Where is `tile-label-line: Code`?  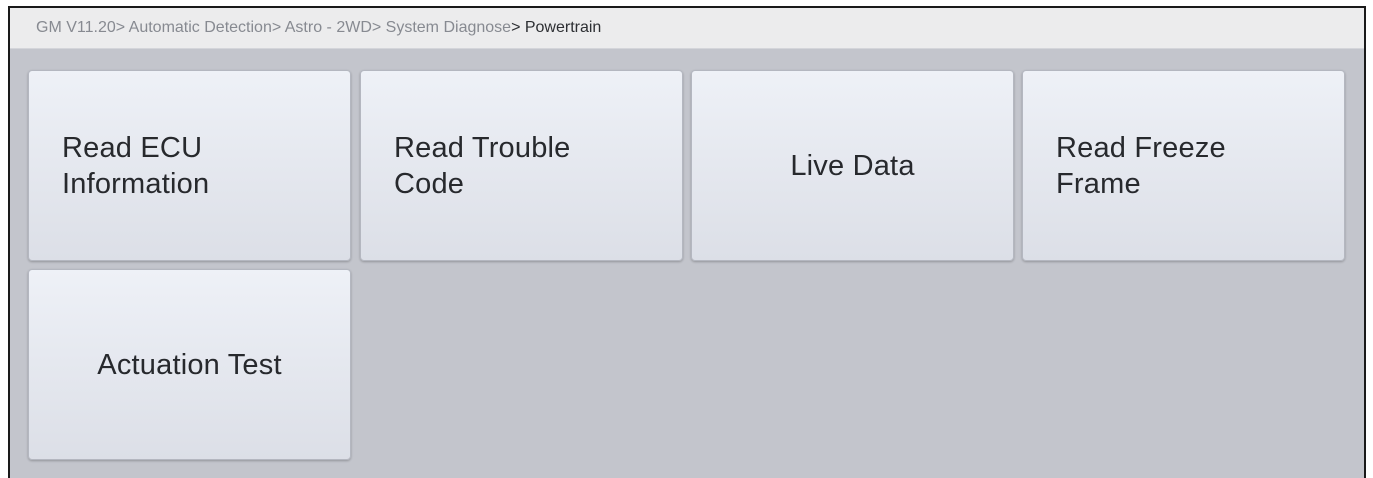
tile-label-line: Code is located at coordinates (429, 183).